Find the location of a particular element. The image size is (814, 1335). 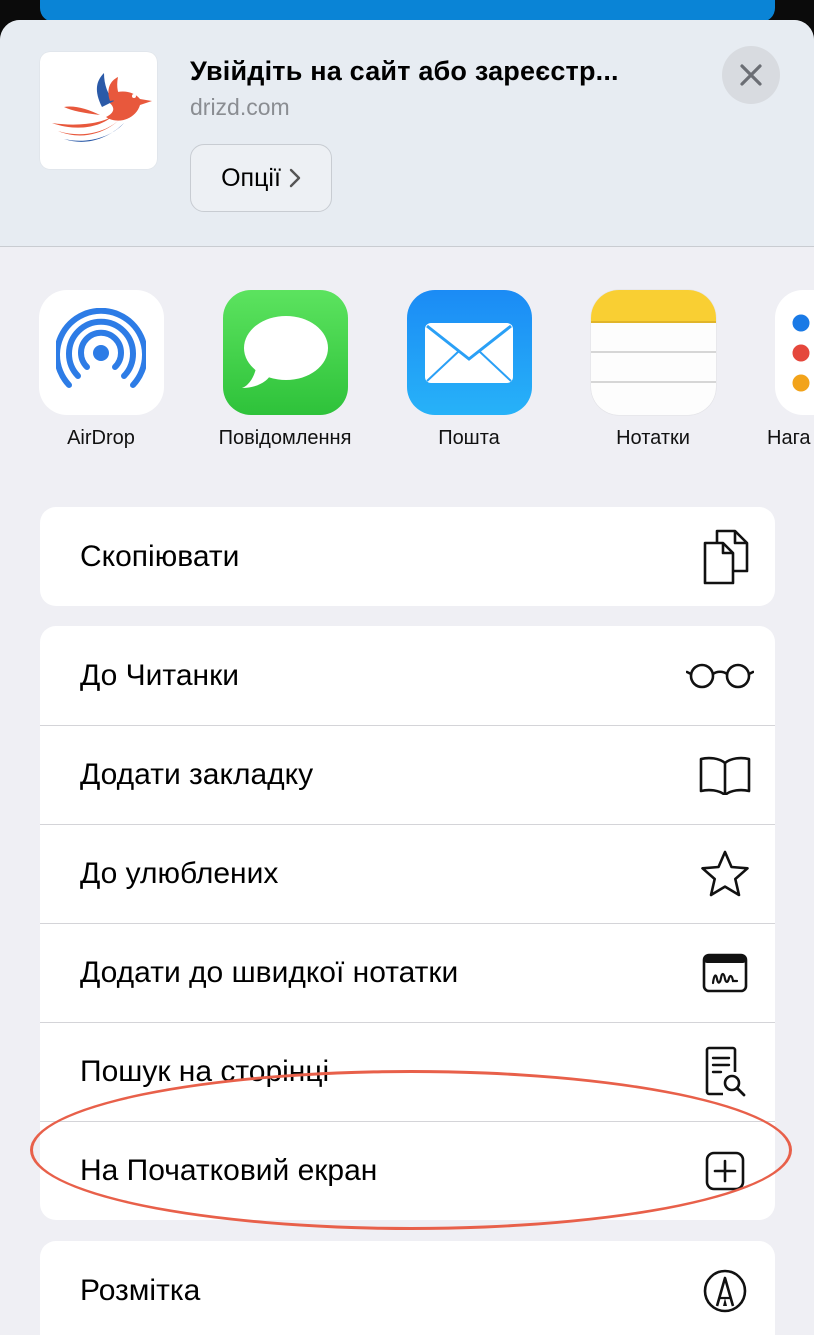

chevron-right-icon is located at coordinates (295, 178).